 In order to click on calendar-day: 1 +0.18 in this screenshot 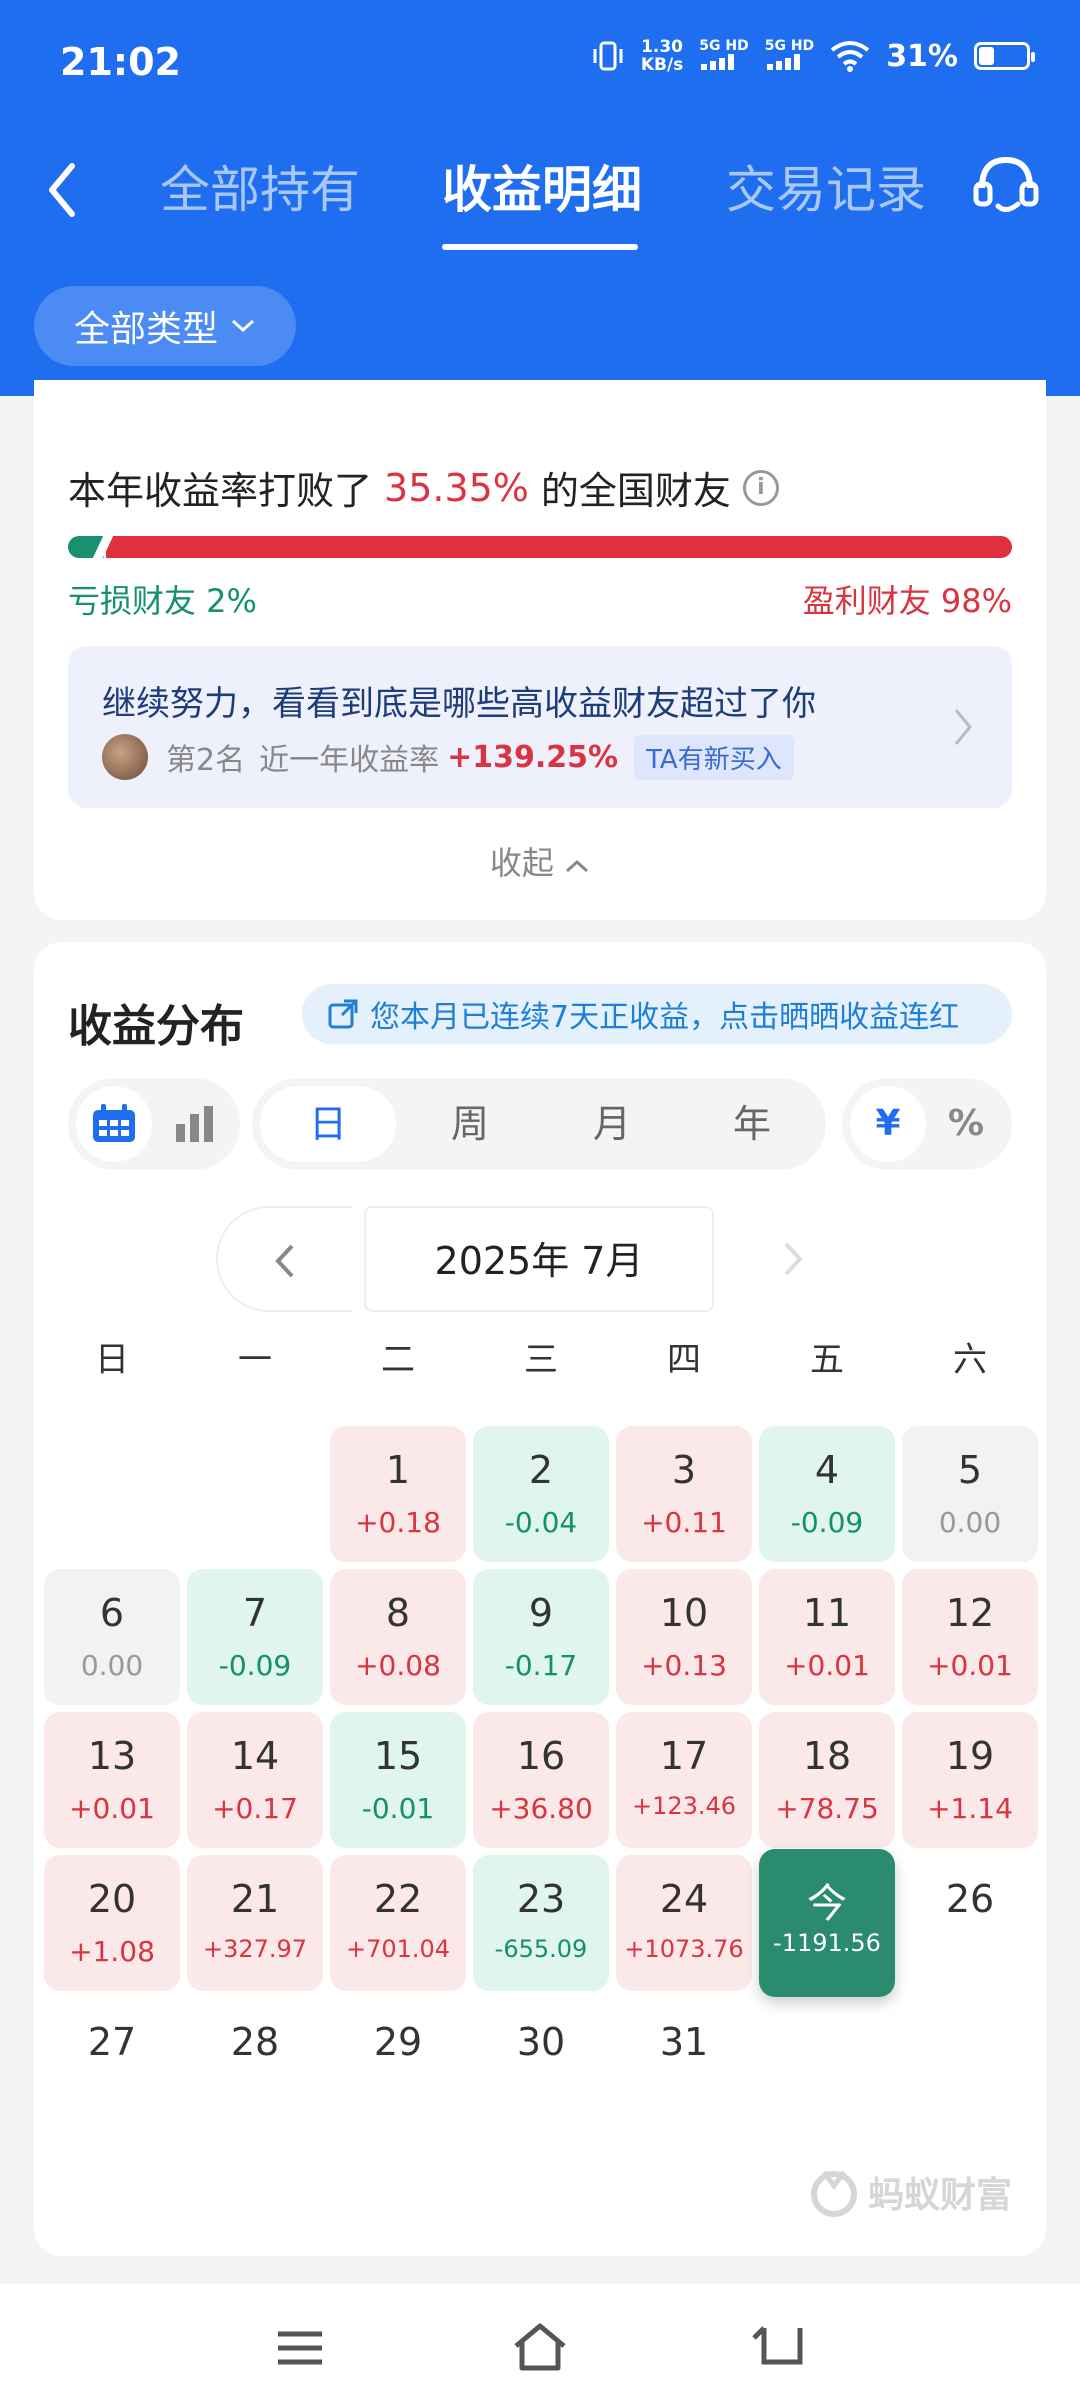, I will do `click(398, 1494)`.